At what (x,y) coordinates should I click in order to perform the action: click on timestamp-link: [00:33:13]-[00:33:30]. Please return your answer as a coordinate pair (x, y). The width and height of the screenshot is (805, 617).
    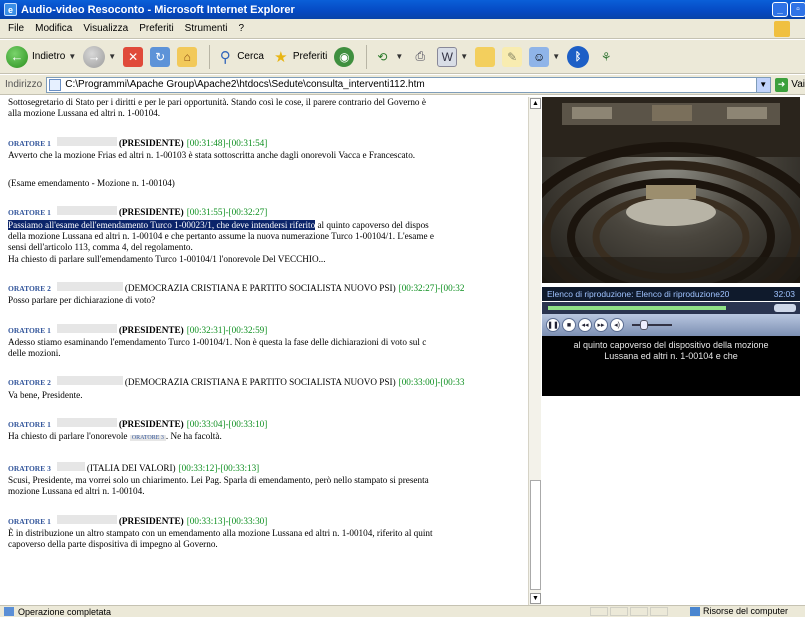
    Looking at the image, I should click on (227, 521).